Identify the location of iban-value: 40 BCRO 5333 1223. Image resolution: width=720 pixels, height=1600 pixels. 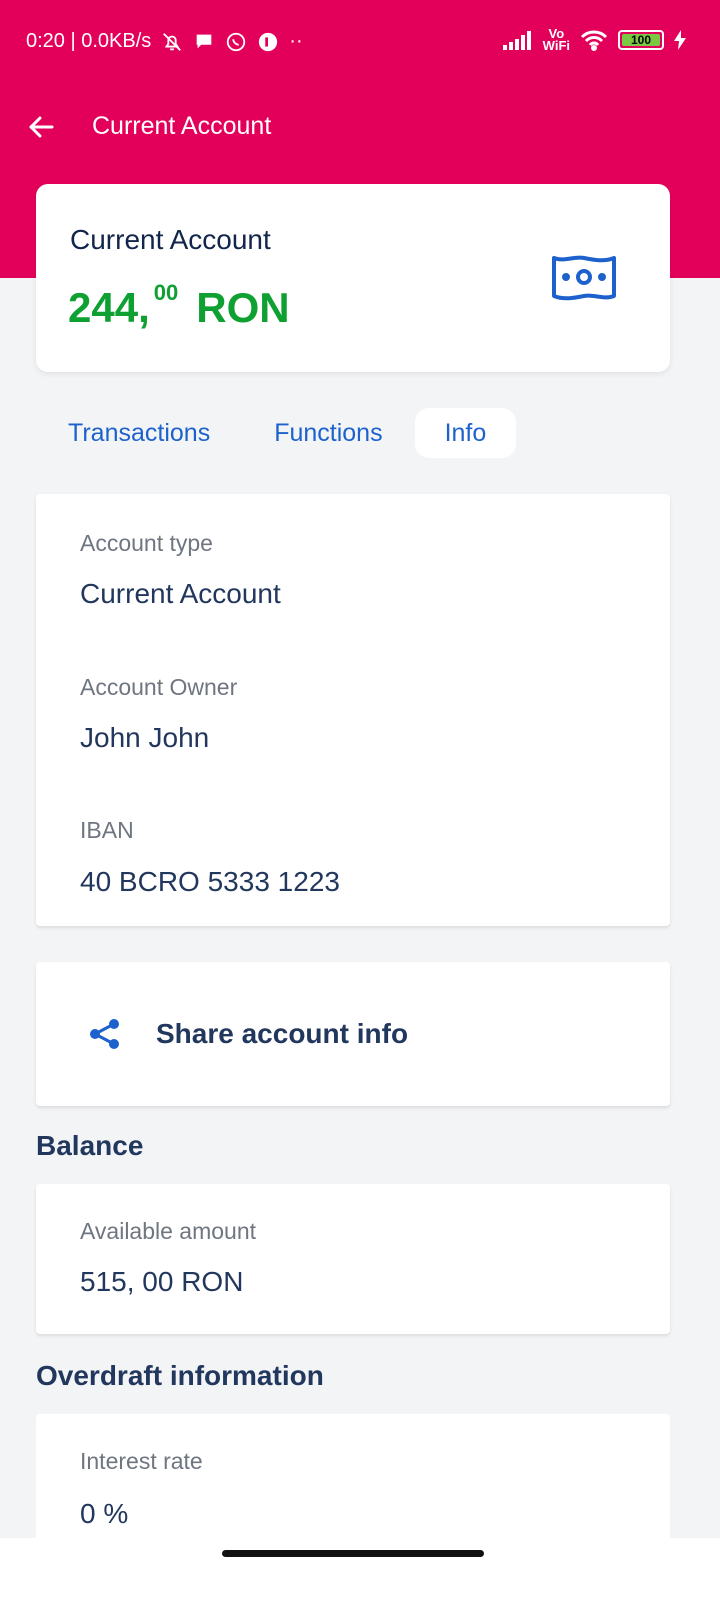
(210, 881).